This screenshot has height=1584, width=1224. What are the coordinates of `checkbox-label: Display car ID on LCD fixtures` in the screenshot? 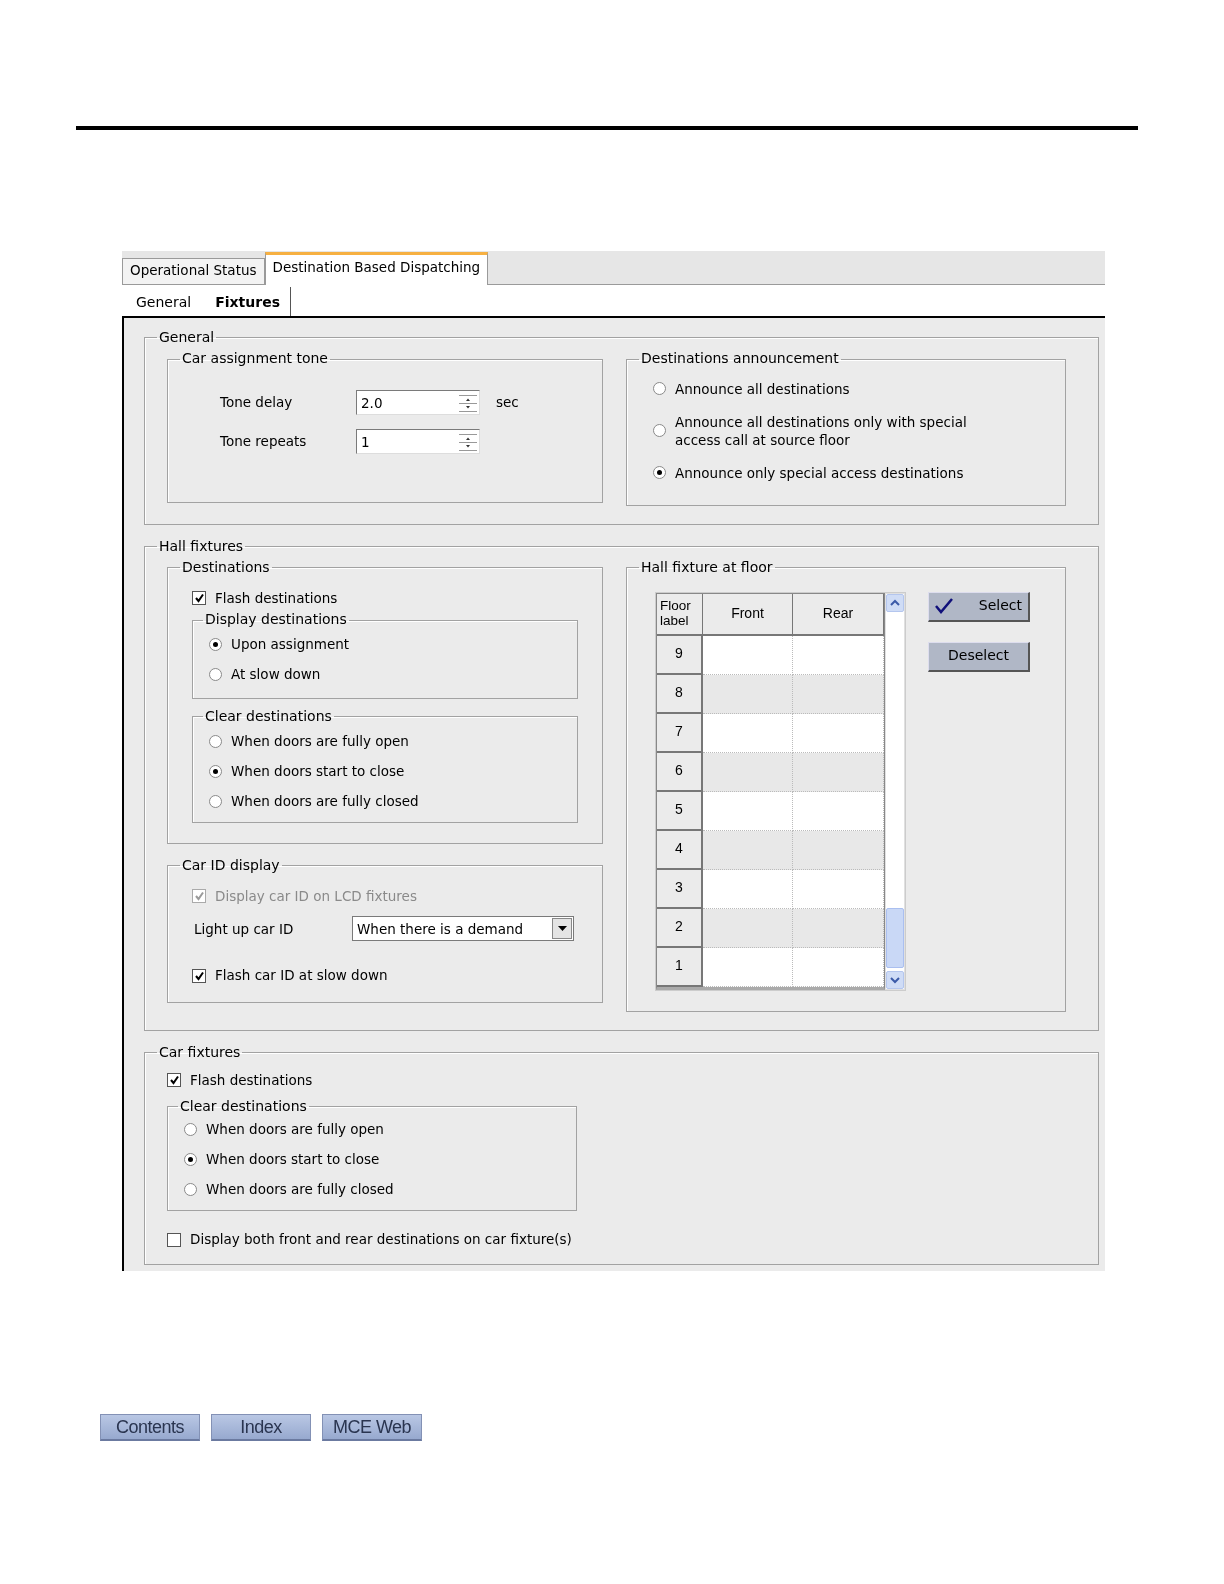 It's located at (316, 896).